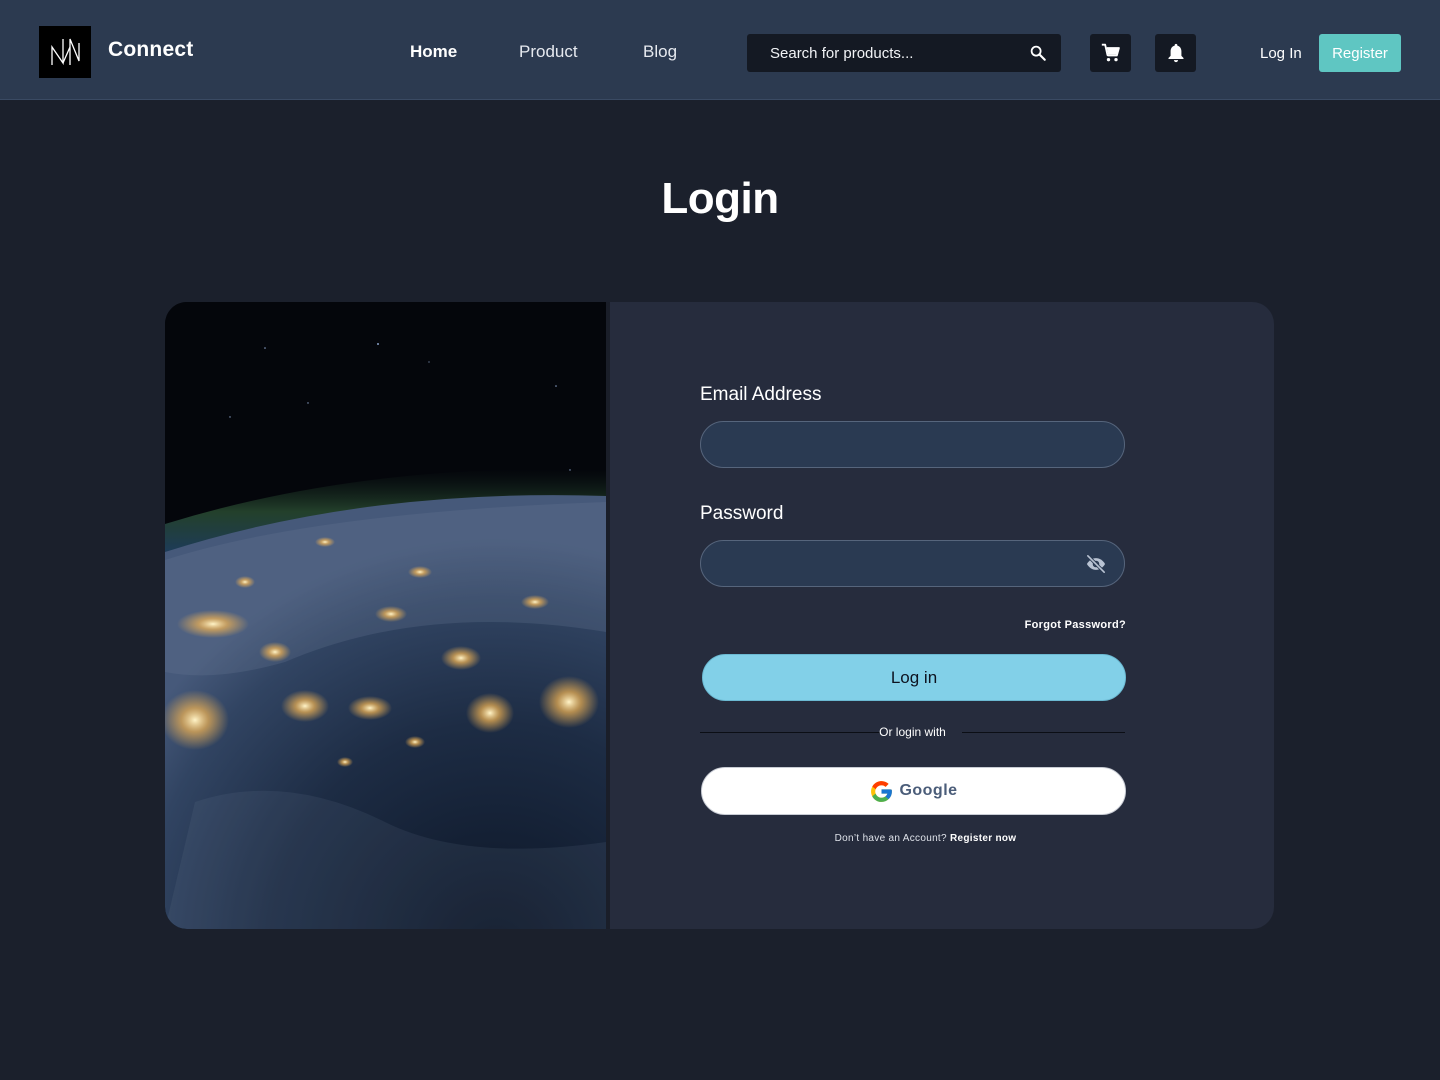 This screenshot has width=1440, height=1080. What do you see at coordinates (660, 52) in the screenshot?
I see `nav-blog: Blog` at bounding box center [660, 52].